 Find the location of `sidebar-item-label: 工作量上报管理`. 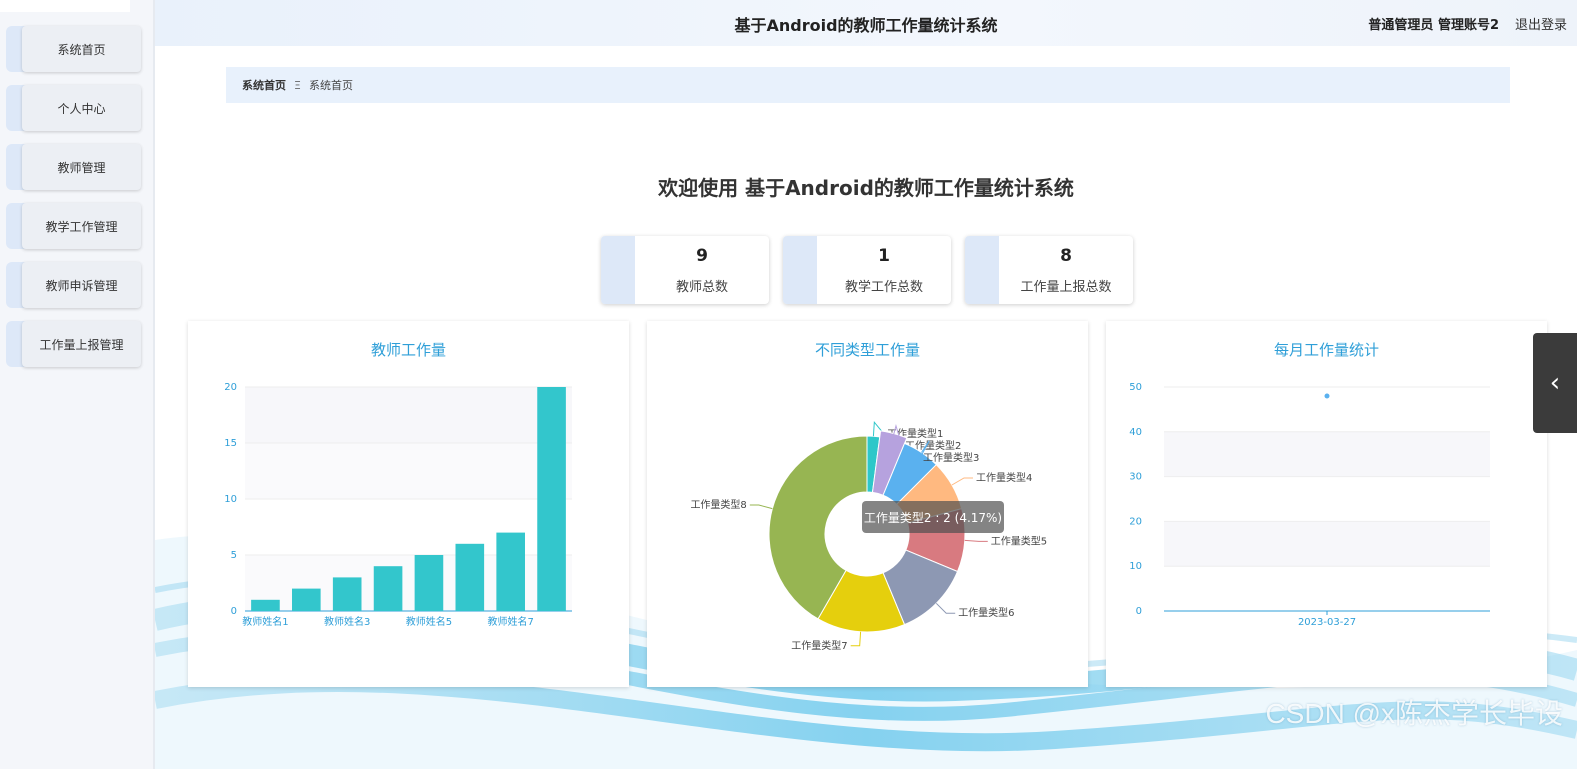

sidebar-item-label: 工作量上报管理 is located at coordinates (81, 344).